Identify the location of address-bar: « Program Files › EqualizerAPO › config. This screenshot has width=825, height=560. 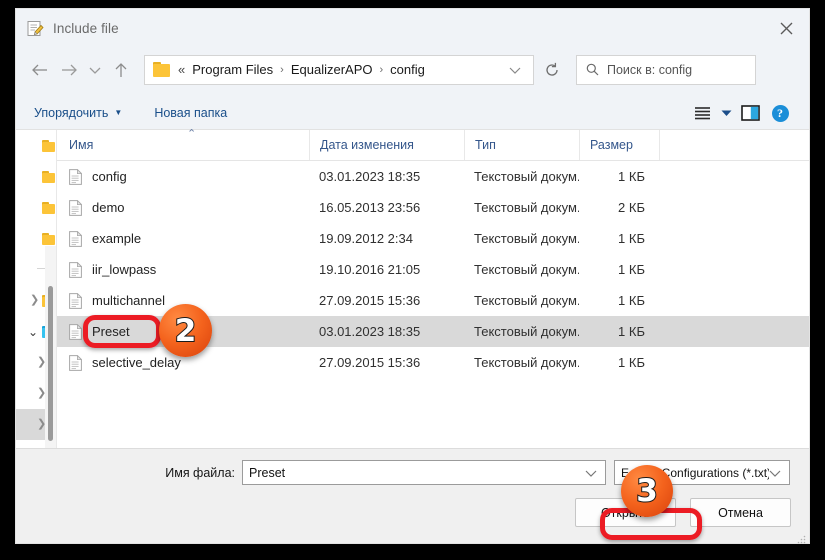
(339, 69).